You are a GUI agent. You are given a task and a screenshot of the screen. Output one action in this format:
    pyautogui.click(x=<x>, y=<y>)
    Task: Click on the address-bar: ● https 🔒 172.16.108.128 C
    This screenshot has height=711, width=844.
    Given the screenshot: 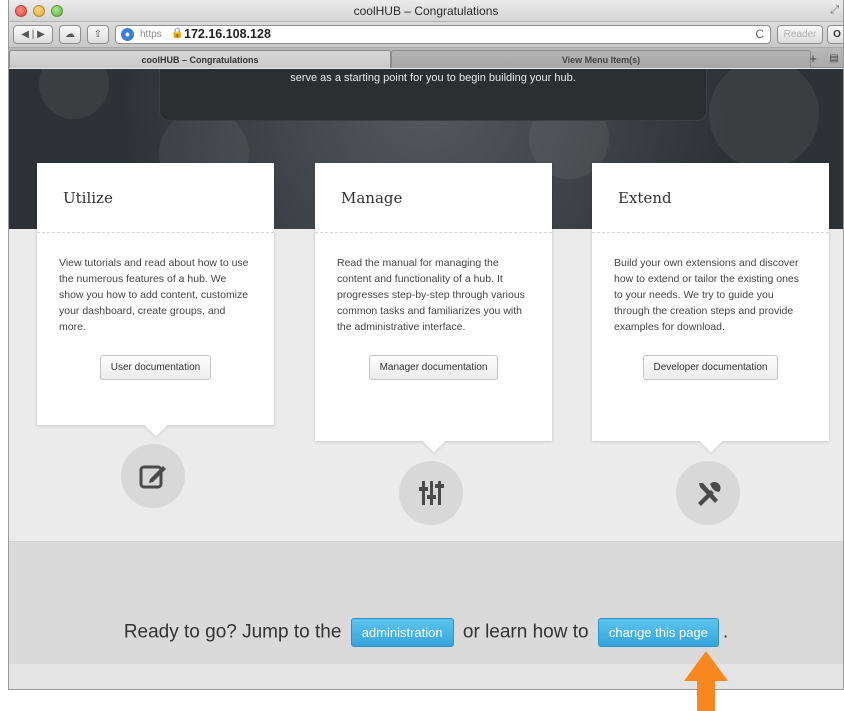 What is the action you would take?
    pyautogui.click(x=443, y=34)
    